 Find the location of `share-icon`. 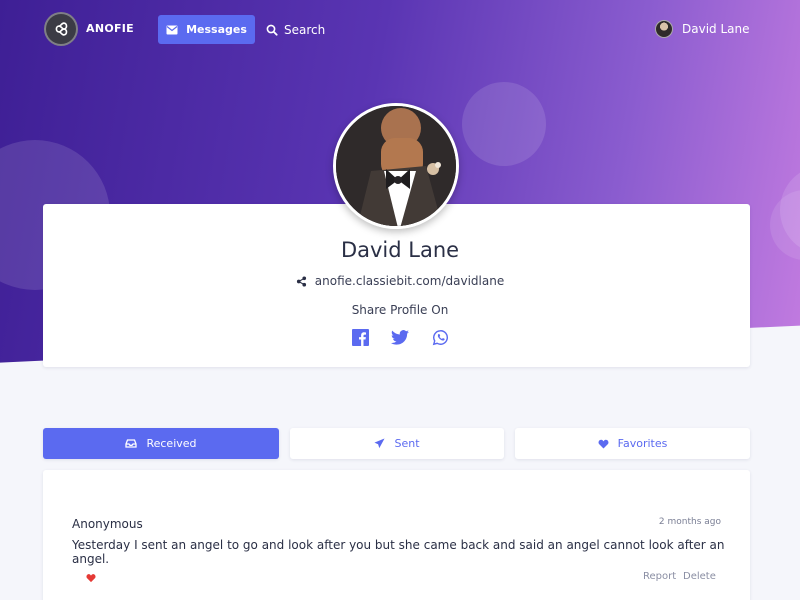

share-icon is located at coordinates (301, 281).